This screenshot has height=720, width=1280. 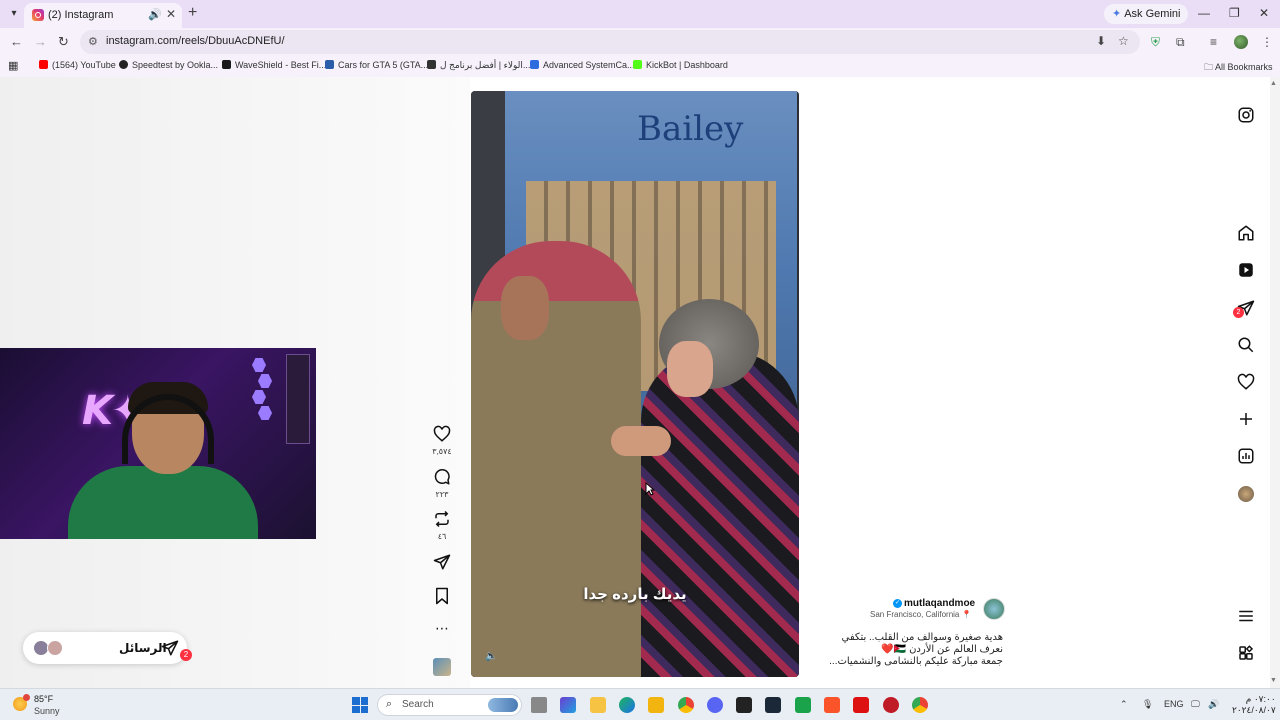 What do you see at coordinates (598, 705) in the screenshot?
I see `file-explorer-icon` at bounding box center [598, 705].